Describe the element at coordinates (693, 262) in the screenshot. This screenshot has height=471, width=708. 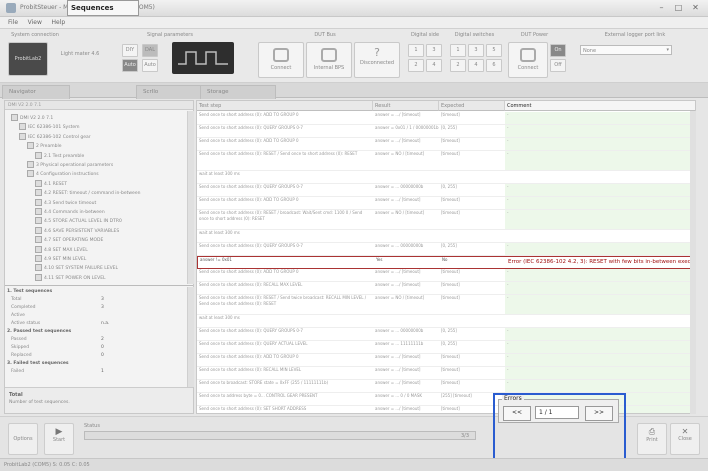
I see `table-scrollbar` at that location.